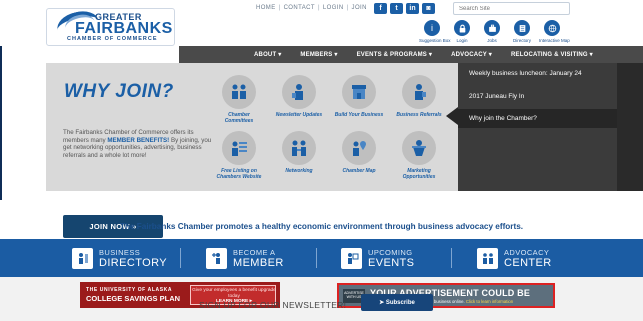 The image size is (643, 321). What do you see at coordinates (419, 92) in the screenshot?
I see `referral-icon` at bounding box center [419, 92].